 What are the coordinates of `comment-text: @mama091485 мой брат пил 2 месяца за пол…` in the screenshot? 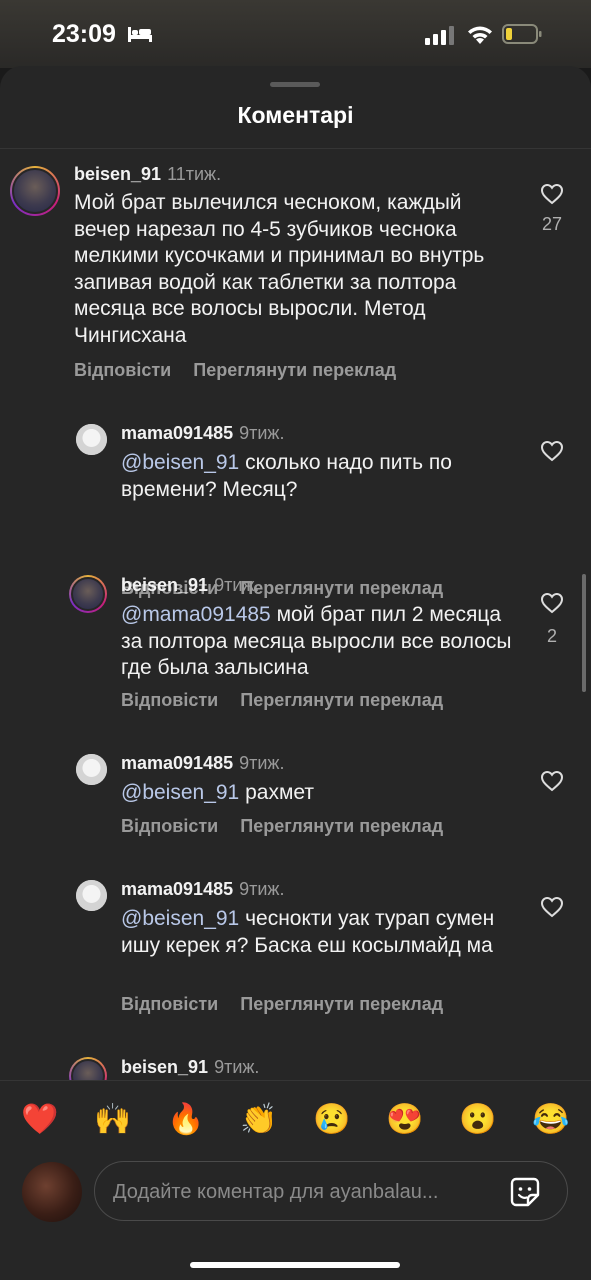 It's located at (316, 641).